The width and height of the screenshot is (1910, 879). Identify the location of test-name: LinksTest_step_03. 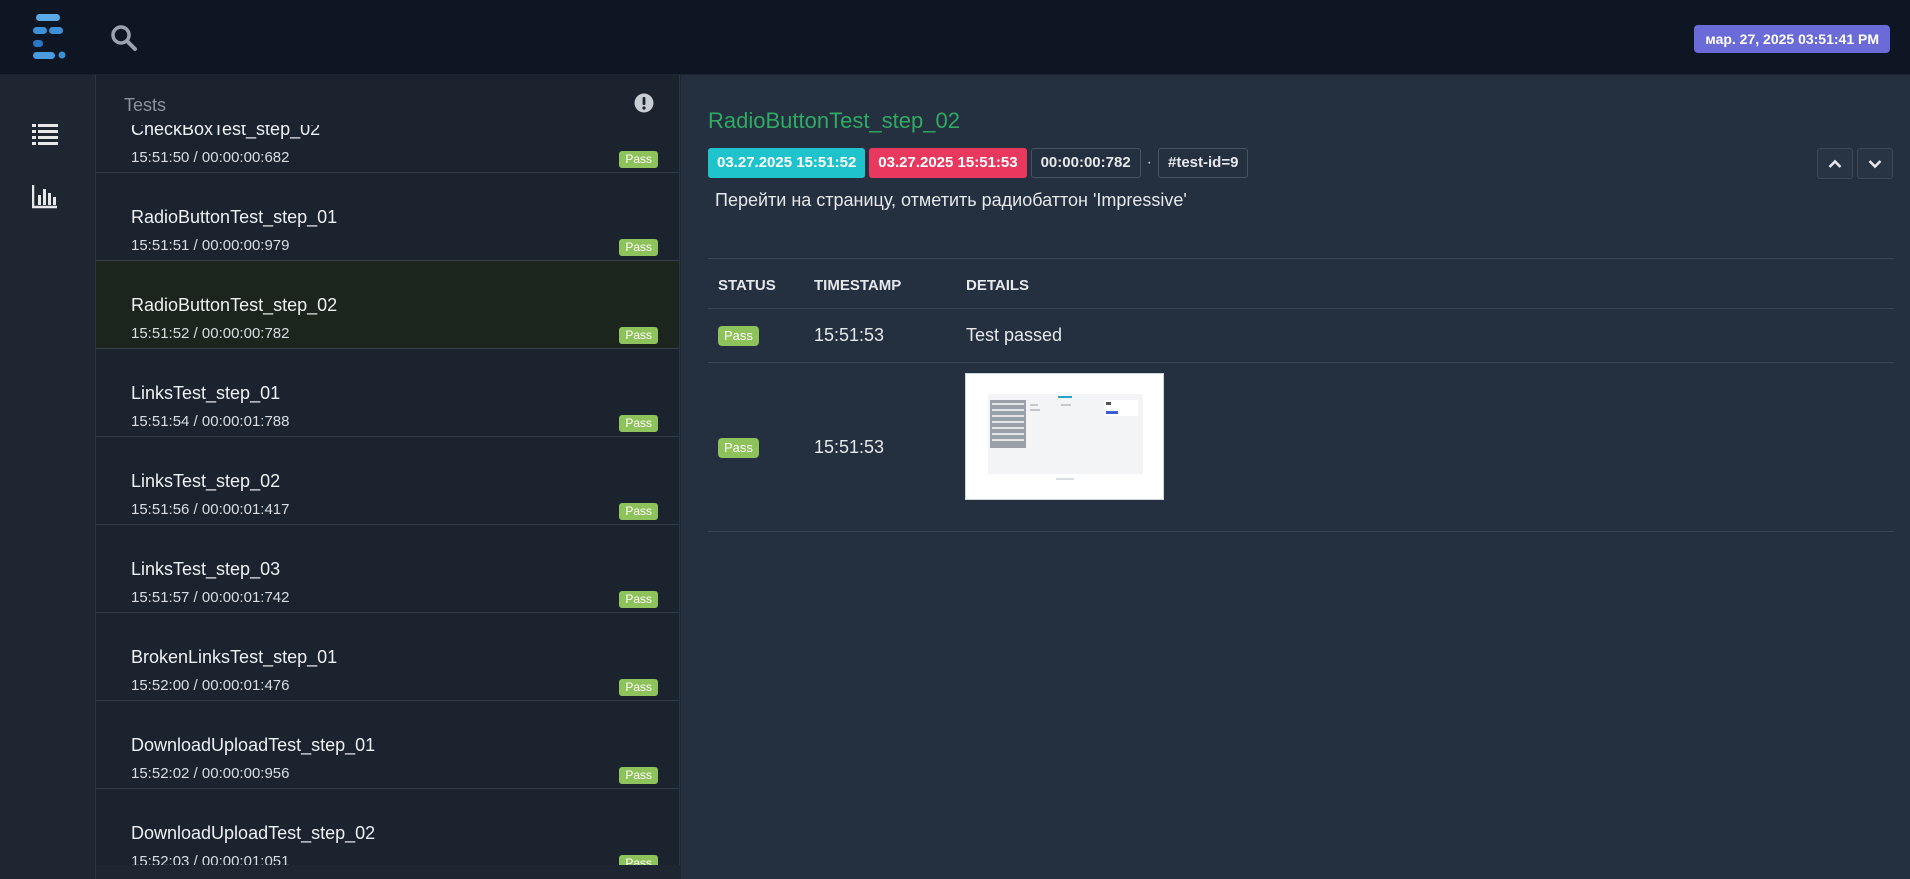
(206, 569).